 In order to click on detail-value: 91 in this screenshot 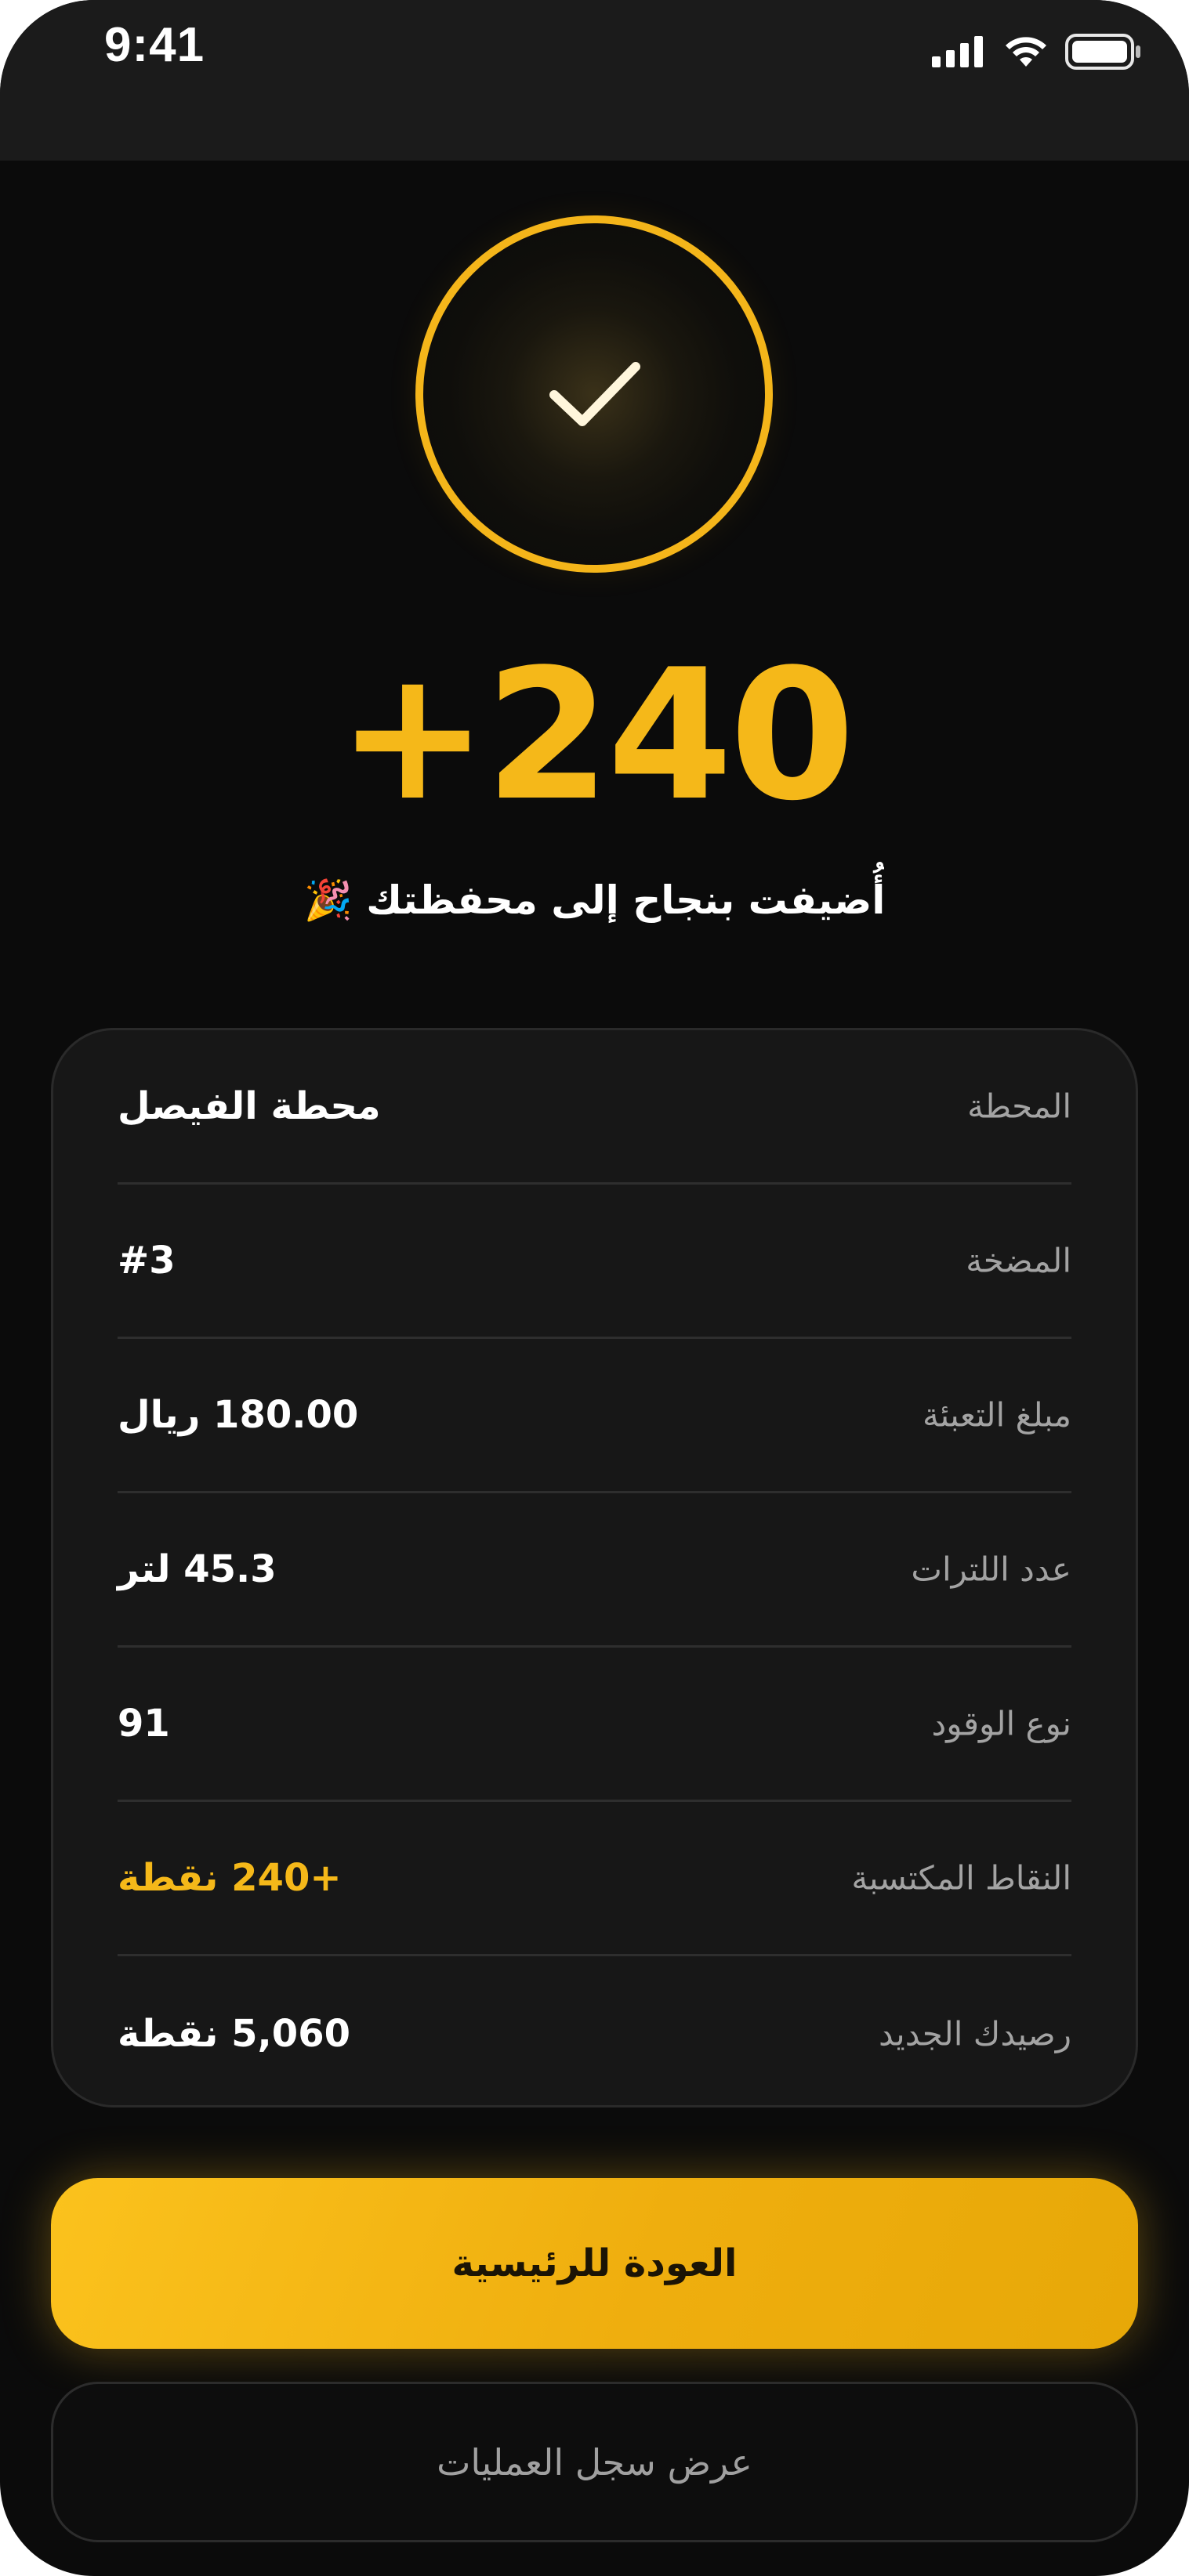, I will do `click(144, 1724)`.